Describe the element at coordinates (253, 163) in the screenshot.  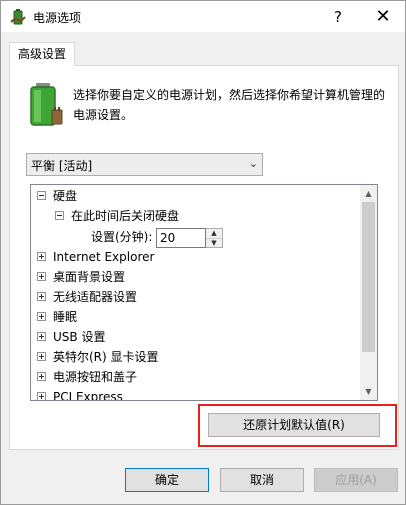
I see `chevron-down-icon: ⌄` at that location.